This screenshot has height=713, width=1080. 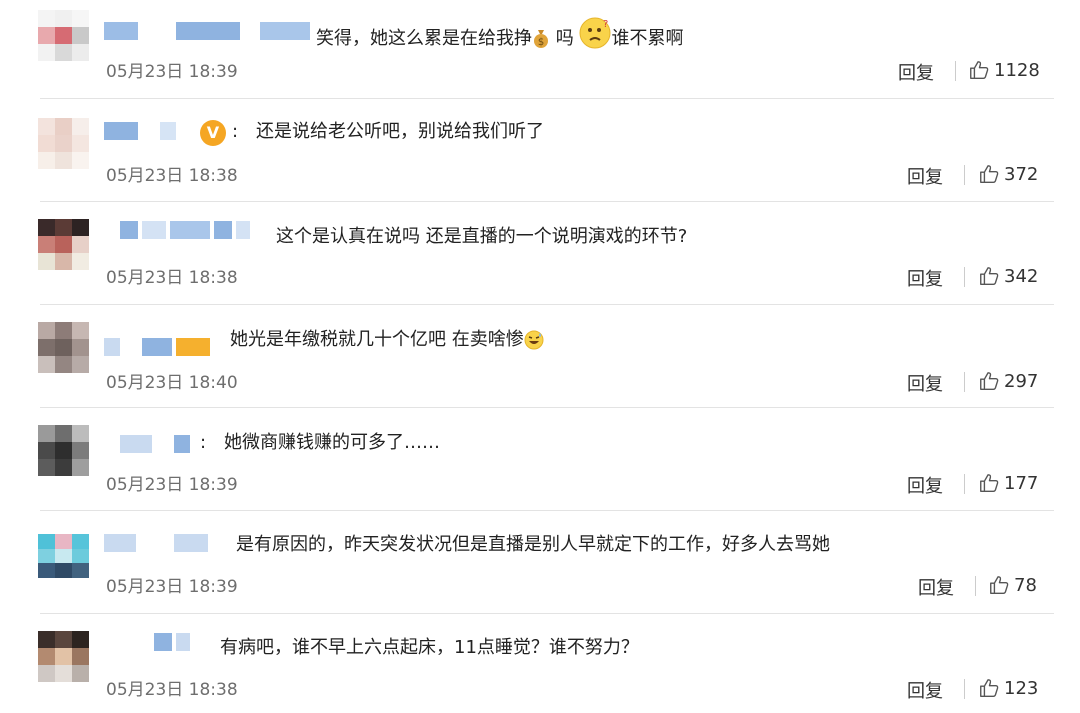 What do you see at coordinates (1025, 585) in the screenshot?
I see `like-count: 78` at bounding box center [1025, 585].